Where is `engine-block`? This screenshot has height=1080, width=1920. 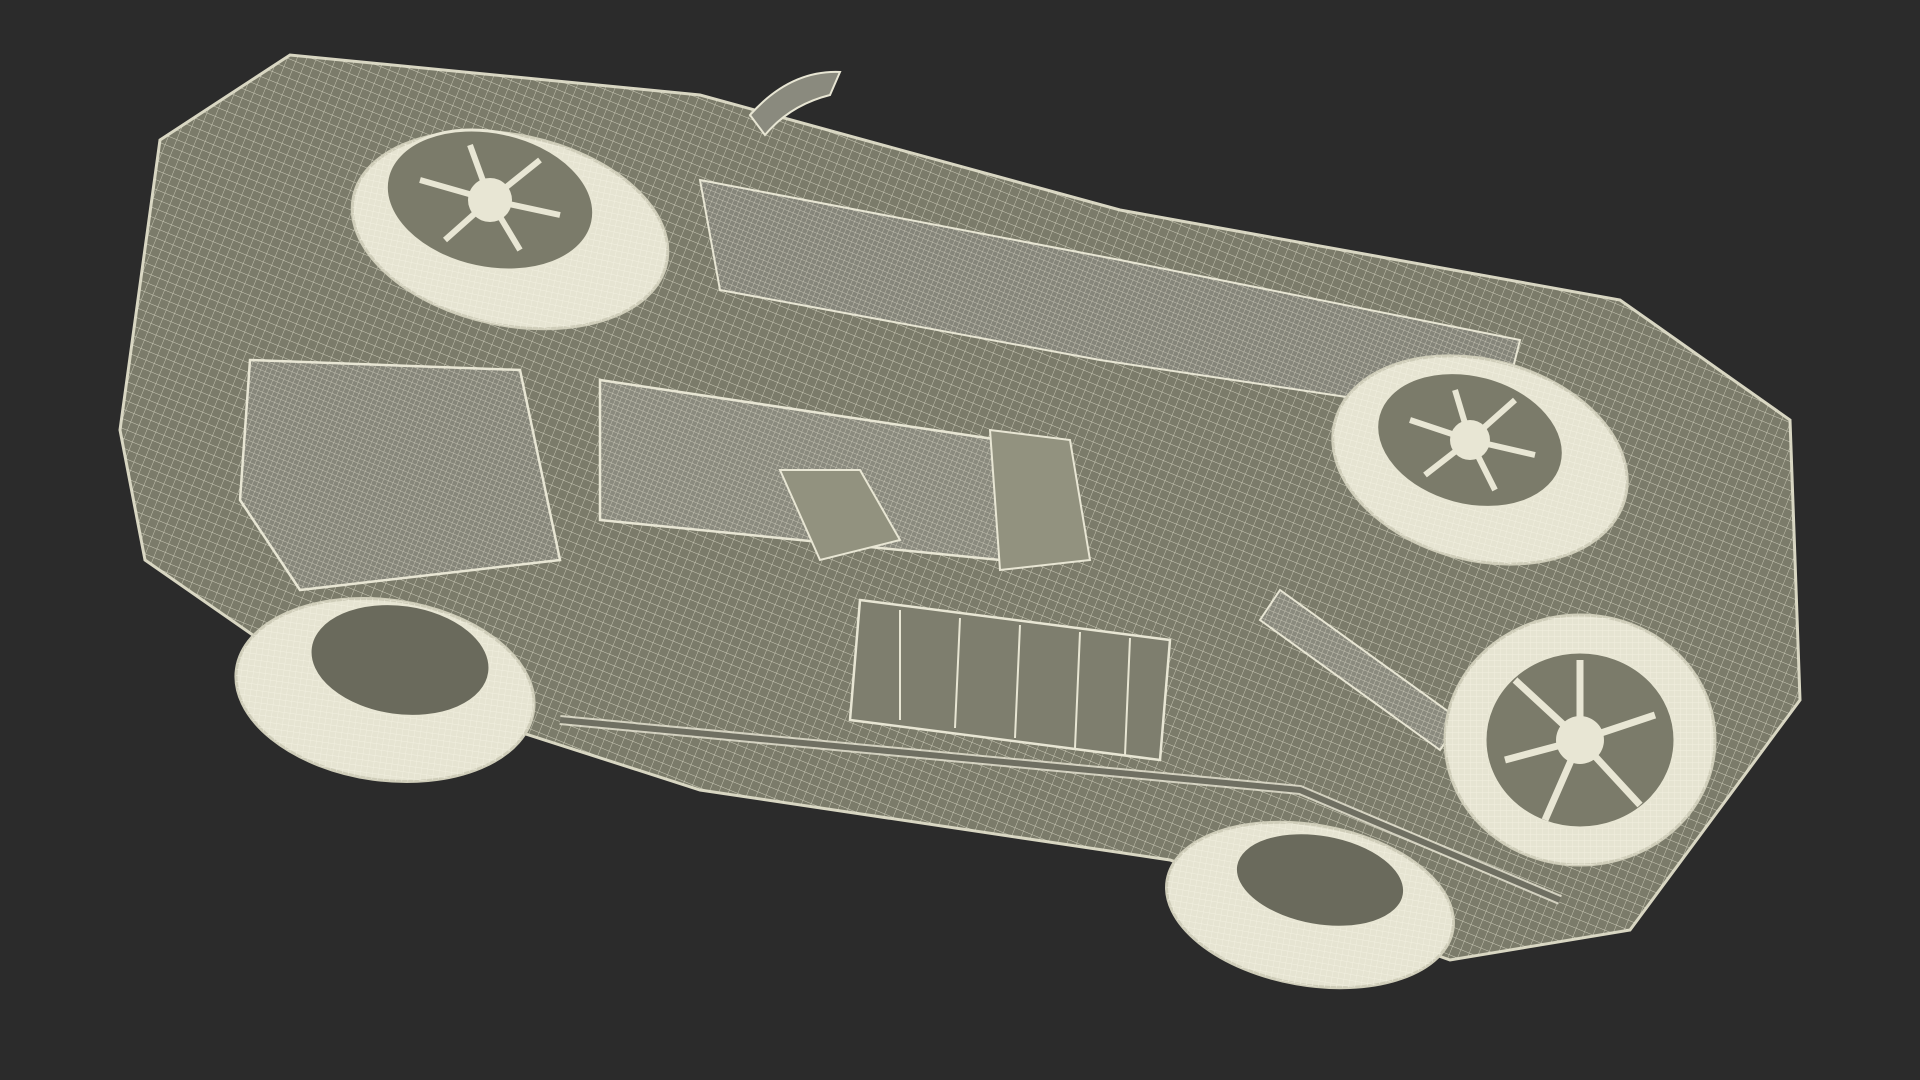 engine-block is located at coordinates (400, 475).